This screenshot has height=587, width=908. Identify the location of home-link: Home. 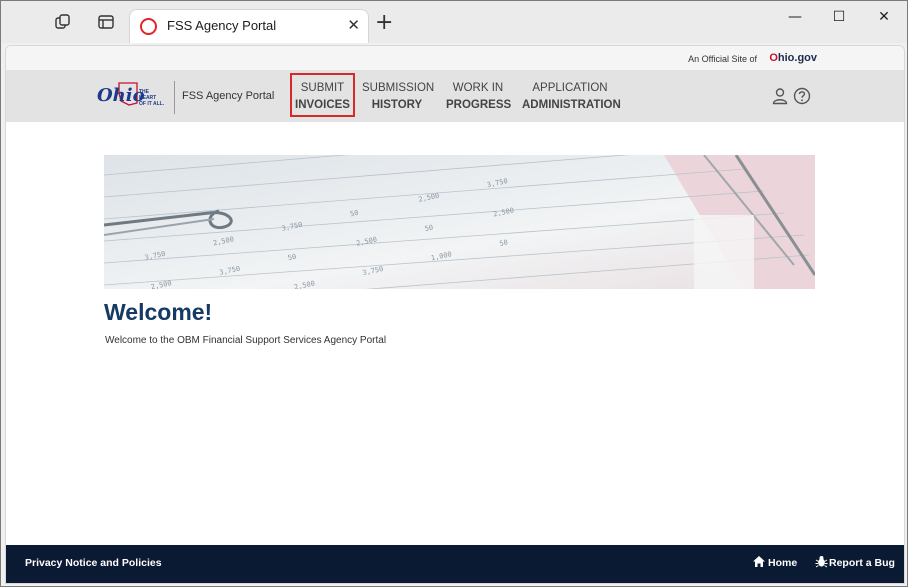
(782, 563).